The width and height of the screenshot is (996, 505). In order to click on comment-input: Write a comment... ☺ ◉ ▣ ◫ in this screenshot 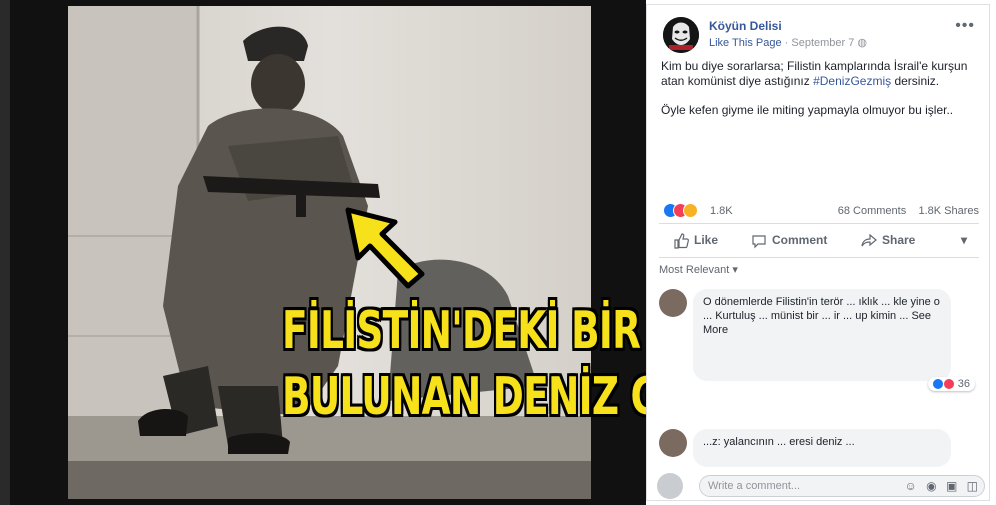, I will do `click(842, 486)`.